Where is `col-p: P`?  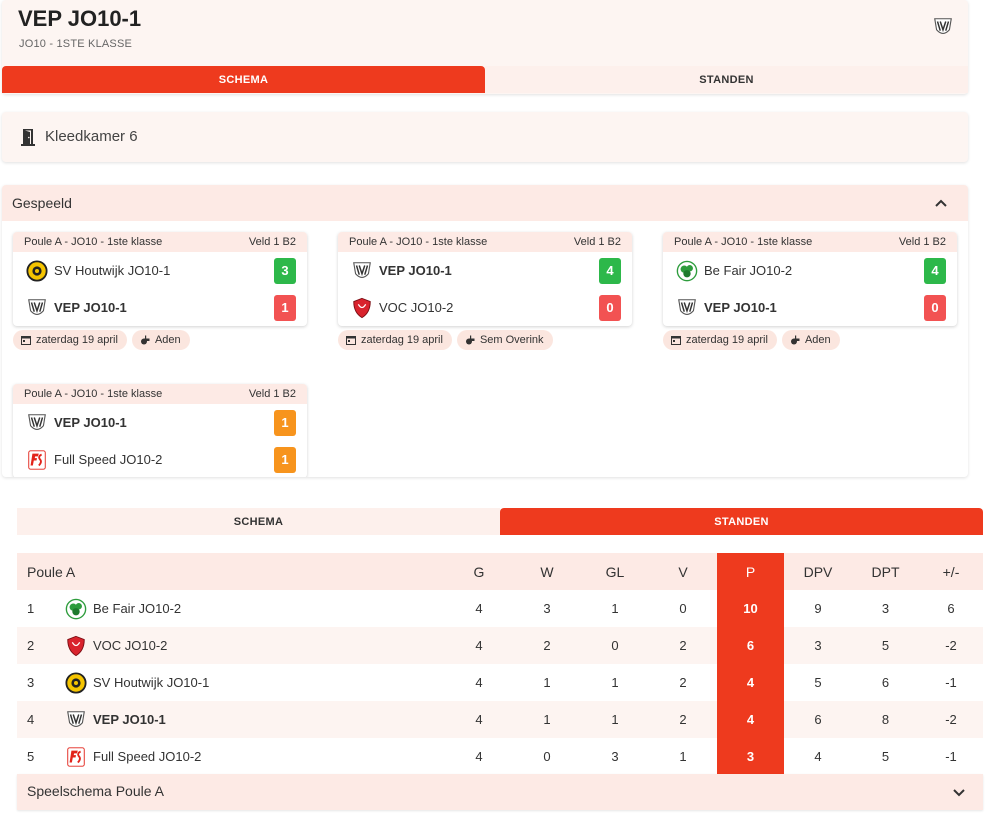
col-p: P is located at coordinates (750, 571).